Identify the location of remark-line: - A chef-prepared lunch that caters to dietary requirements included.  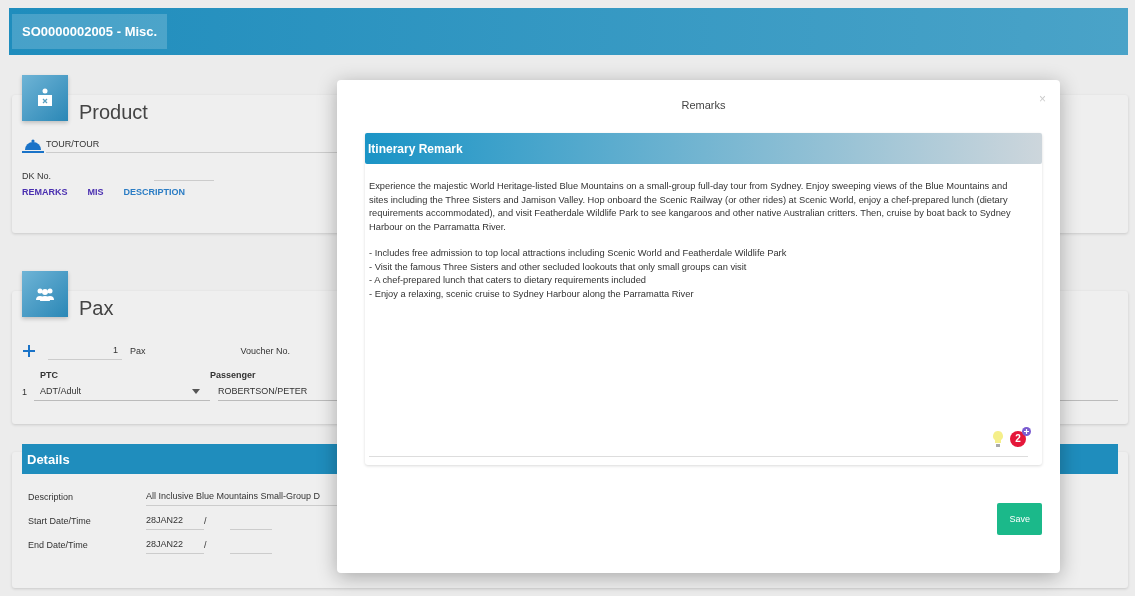
(508, 280).